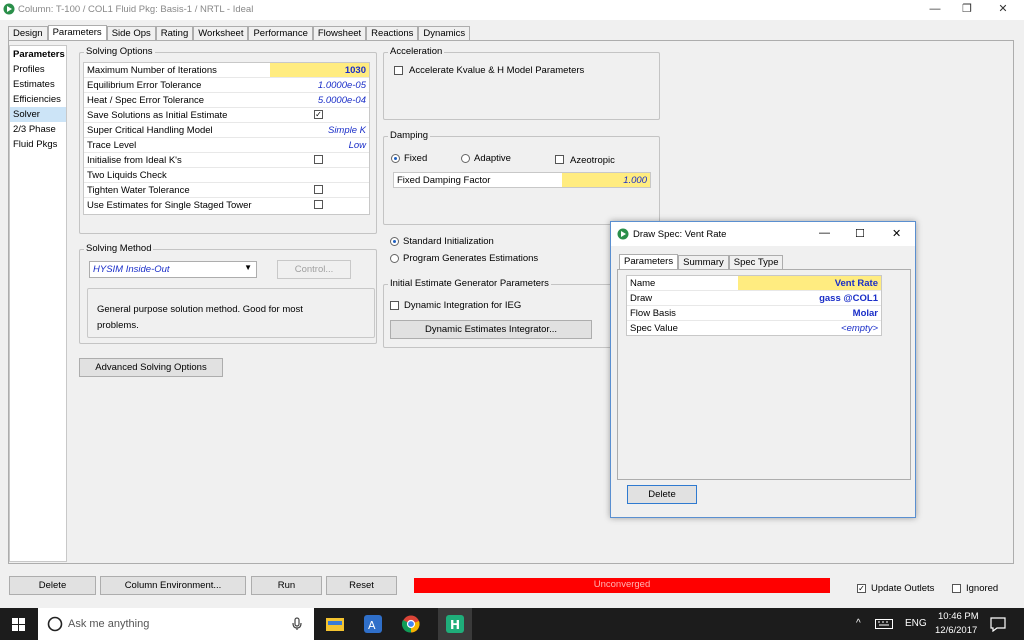 The height and width of the screenshot is (640, 1024). I want to click on close-button: ✕, so click(1003, 9).